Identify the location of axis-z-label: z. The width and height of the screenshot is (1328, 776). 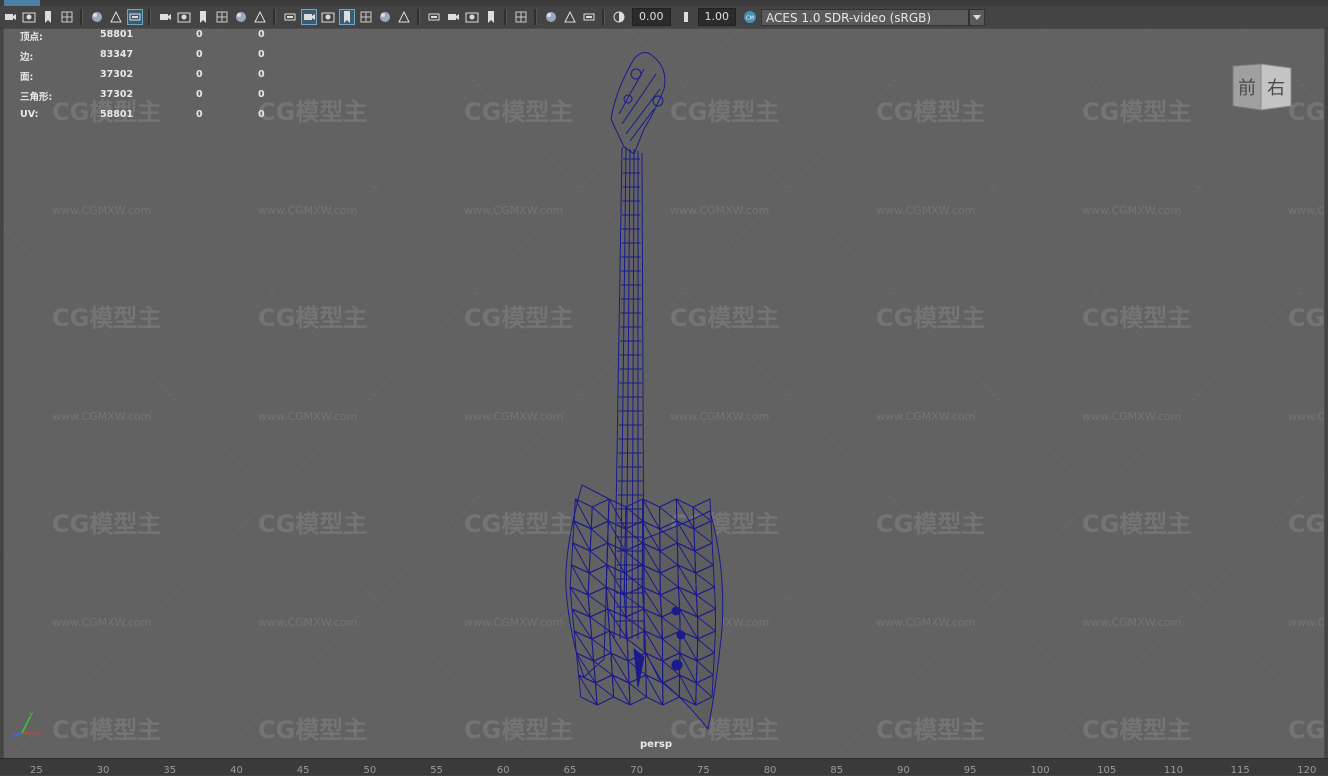
(14, 735).